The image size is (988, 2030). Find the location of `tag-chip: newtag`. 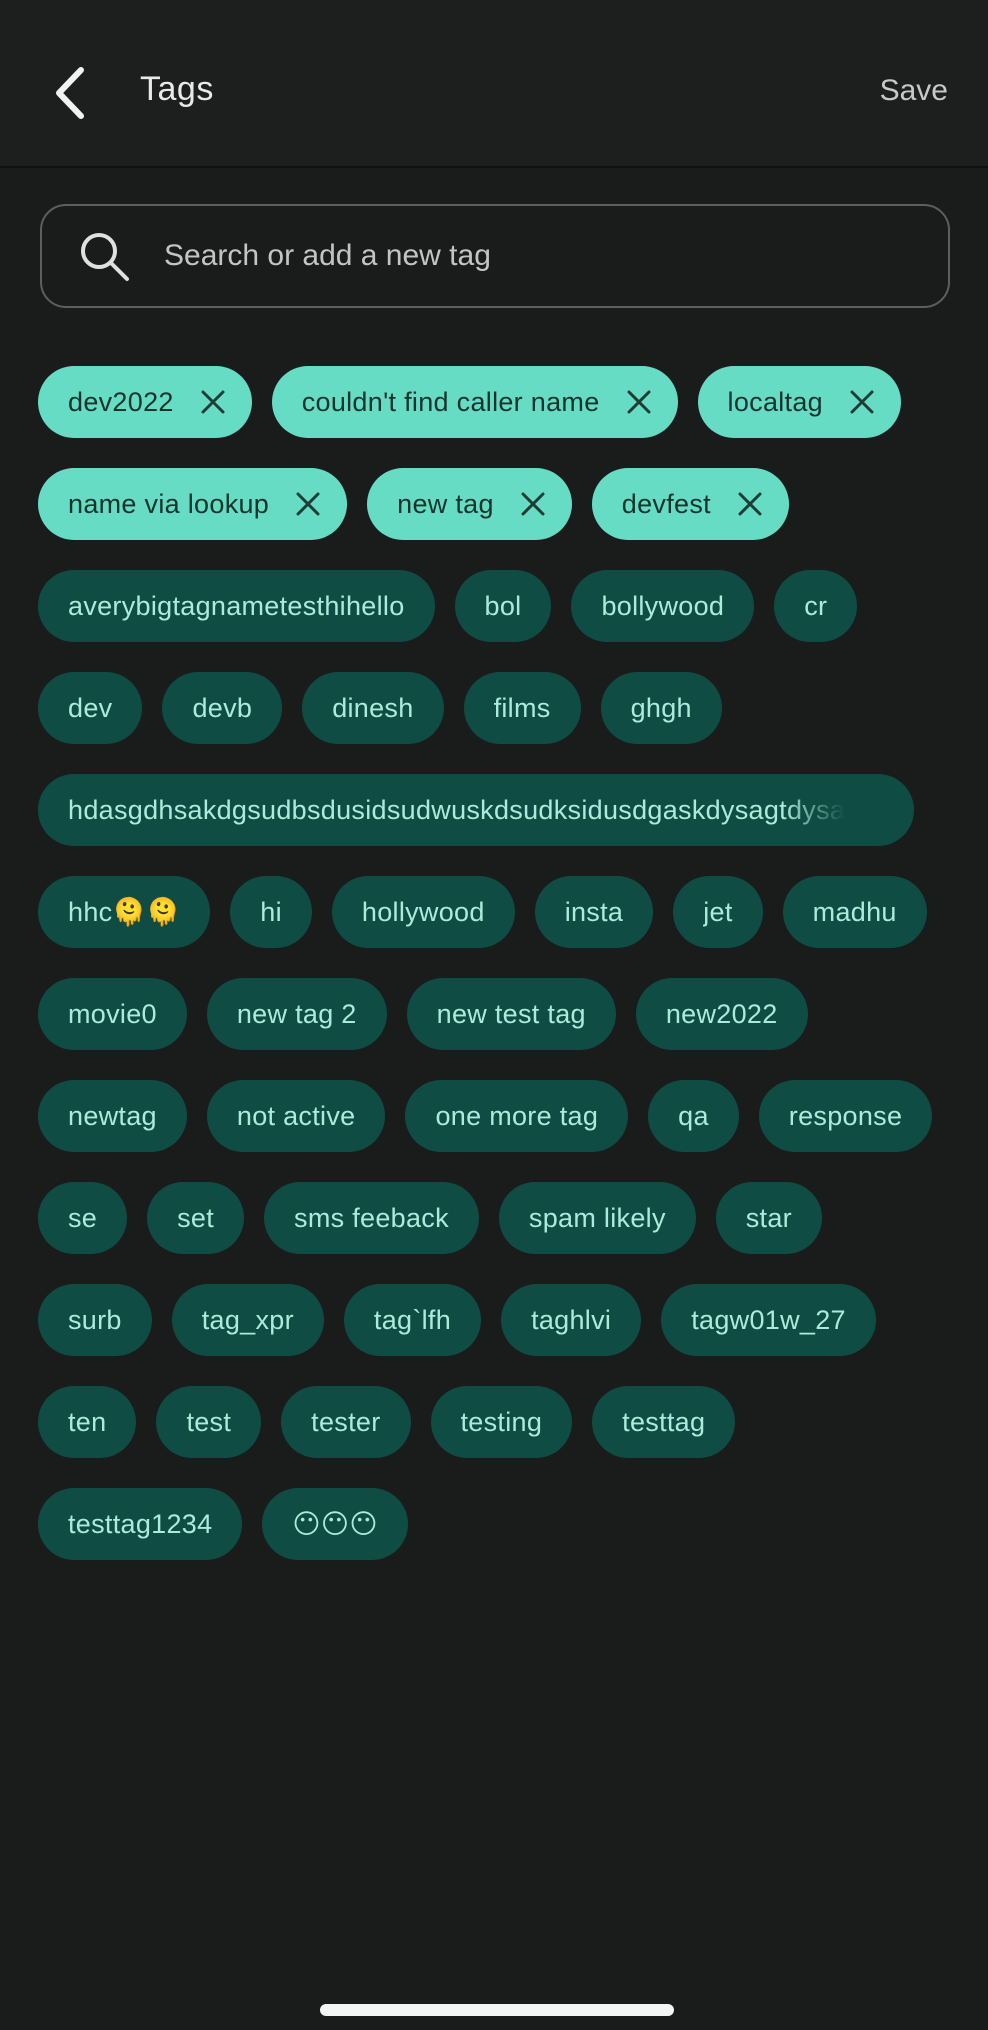

tag-chip: newtag is located at coordinates (112, 1116).